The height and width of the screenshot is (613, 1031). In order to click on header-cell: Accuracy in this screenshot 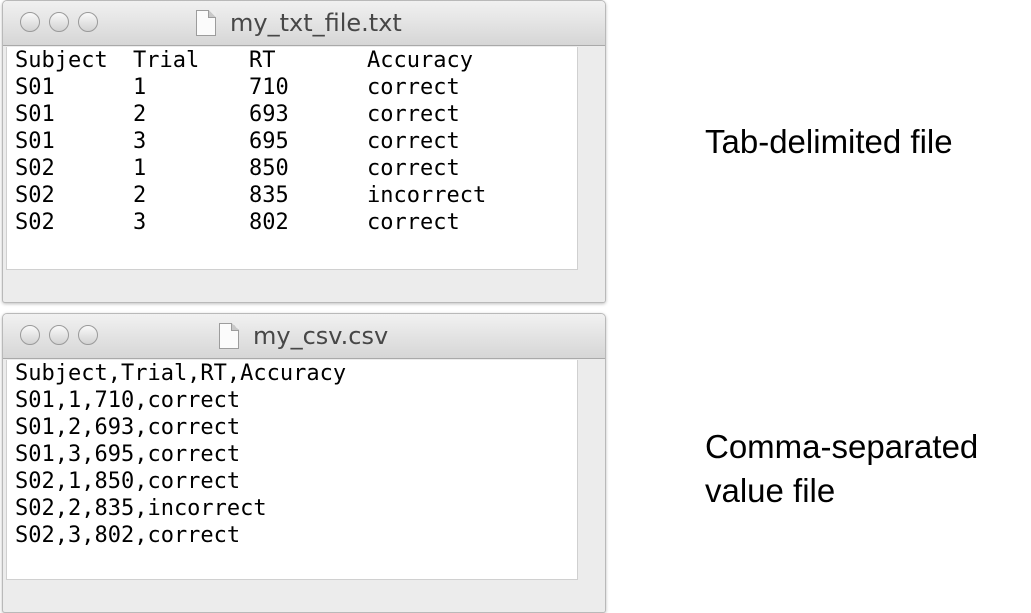, I will do `click(420, 60)`.